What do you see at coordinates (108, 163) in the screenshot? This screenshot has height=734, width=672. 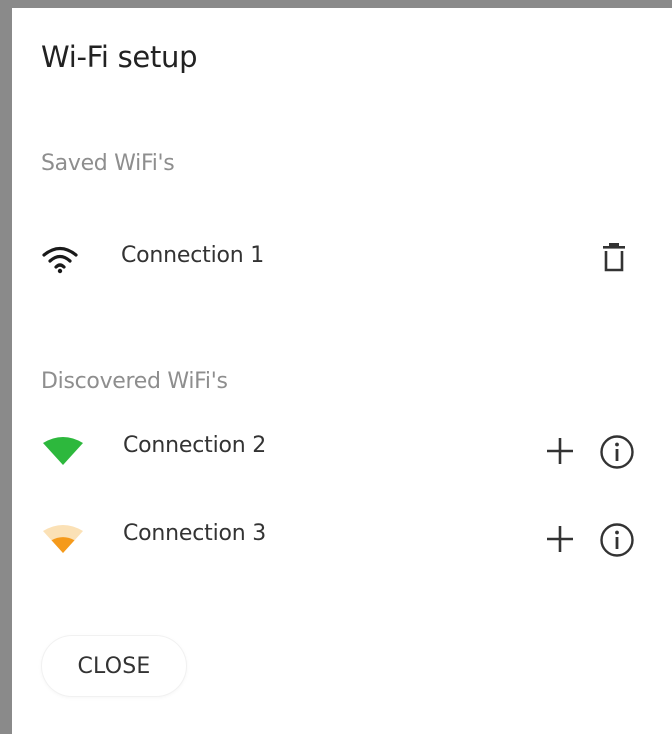 I see `saved-wifi-heading: Saved WiFi's` at bounding box center [108, 163].